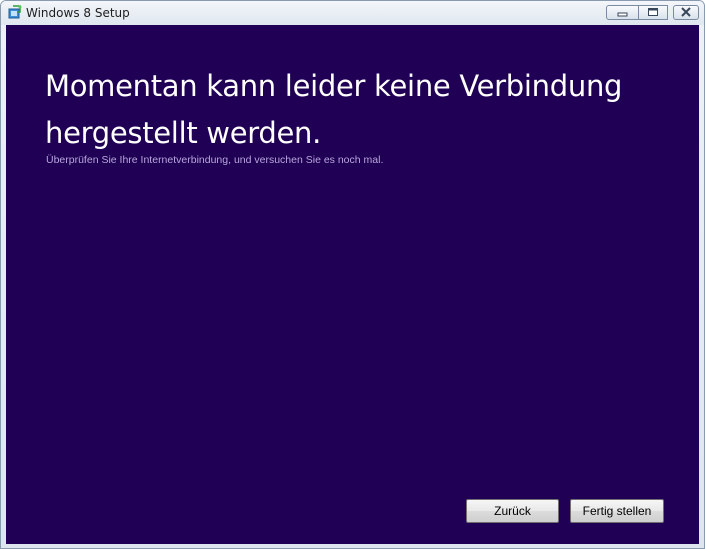 The image size is (705, 549). What do you see at coordinates (512, 511) in the screenshot?
I see `back-button: Zurück` at bounding box center [512, 511].